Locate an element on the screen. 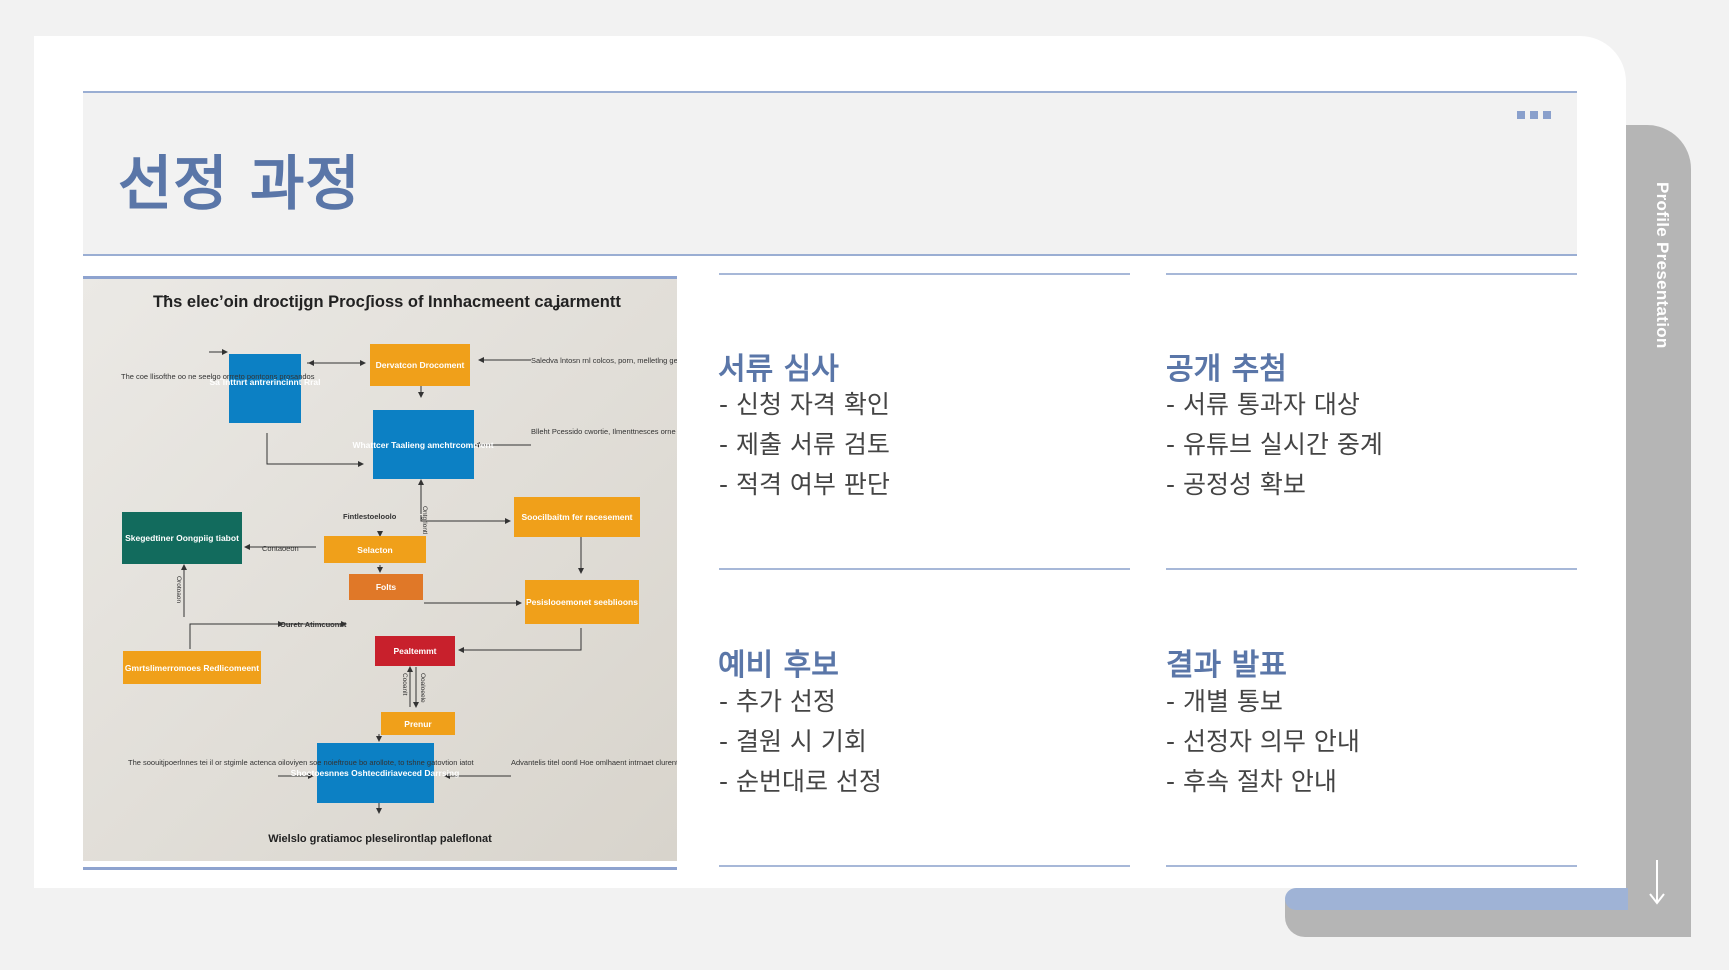 The image size is (1729, 970). svg-text: Pesislooemonet seeblioons is located at coordinates (582, 602).